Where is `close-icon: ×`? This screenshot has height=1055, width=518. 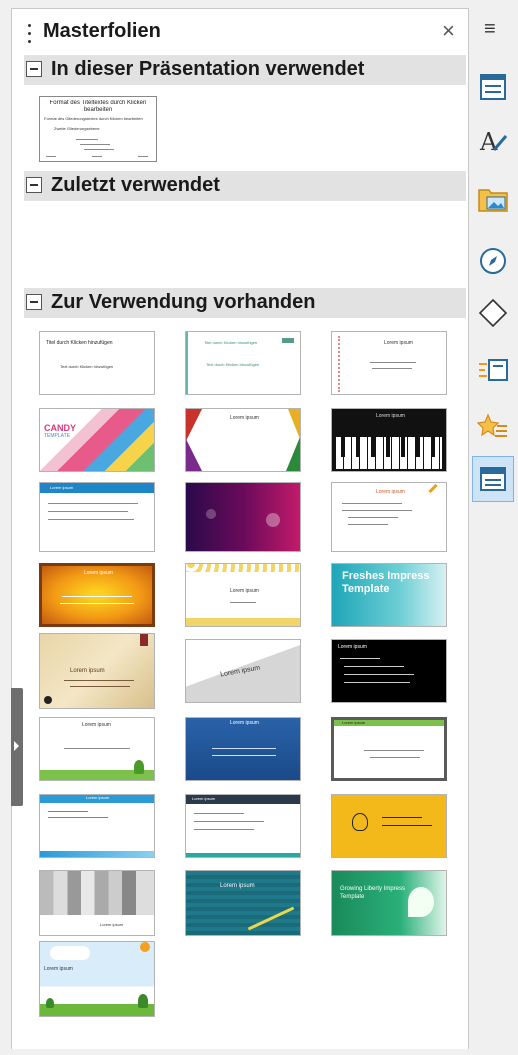
close-icon: × is located at coordinates (448, 31).